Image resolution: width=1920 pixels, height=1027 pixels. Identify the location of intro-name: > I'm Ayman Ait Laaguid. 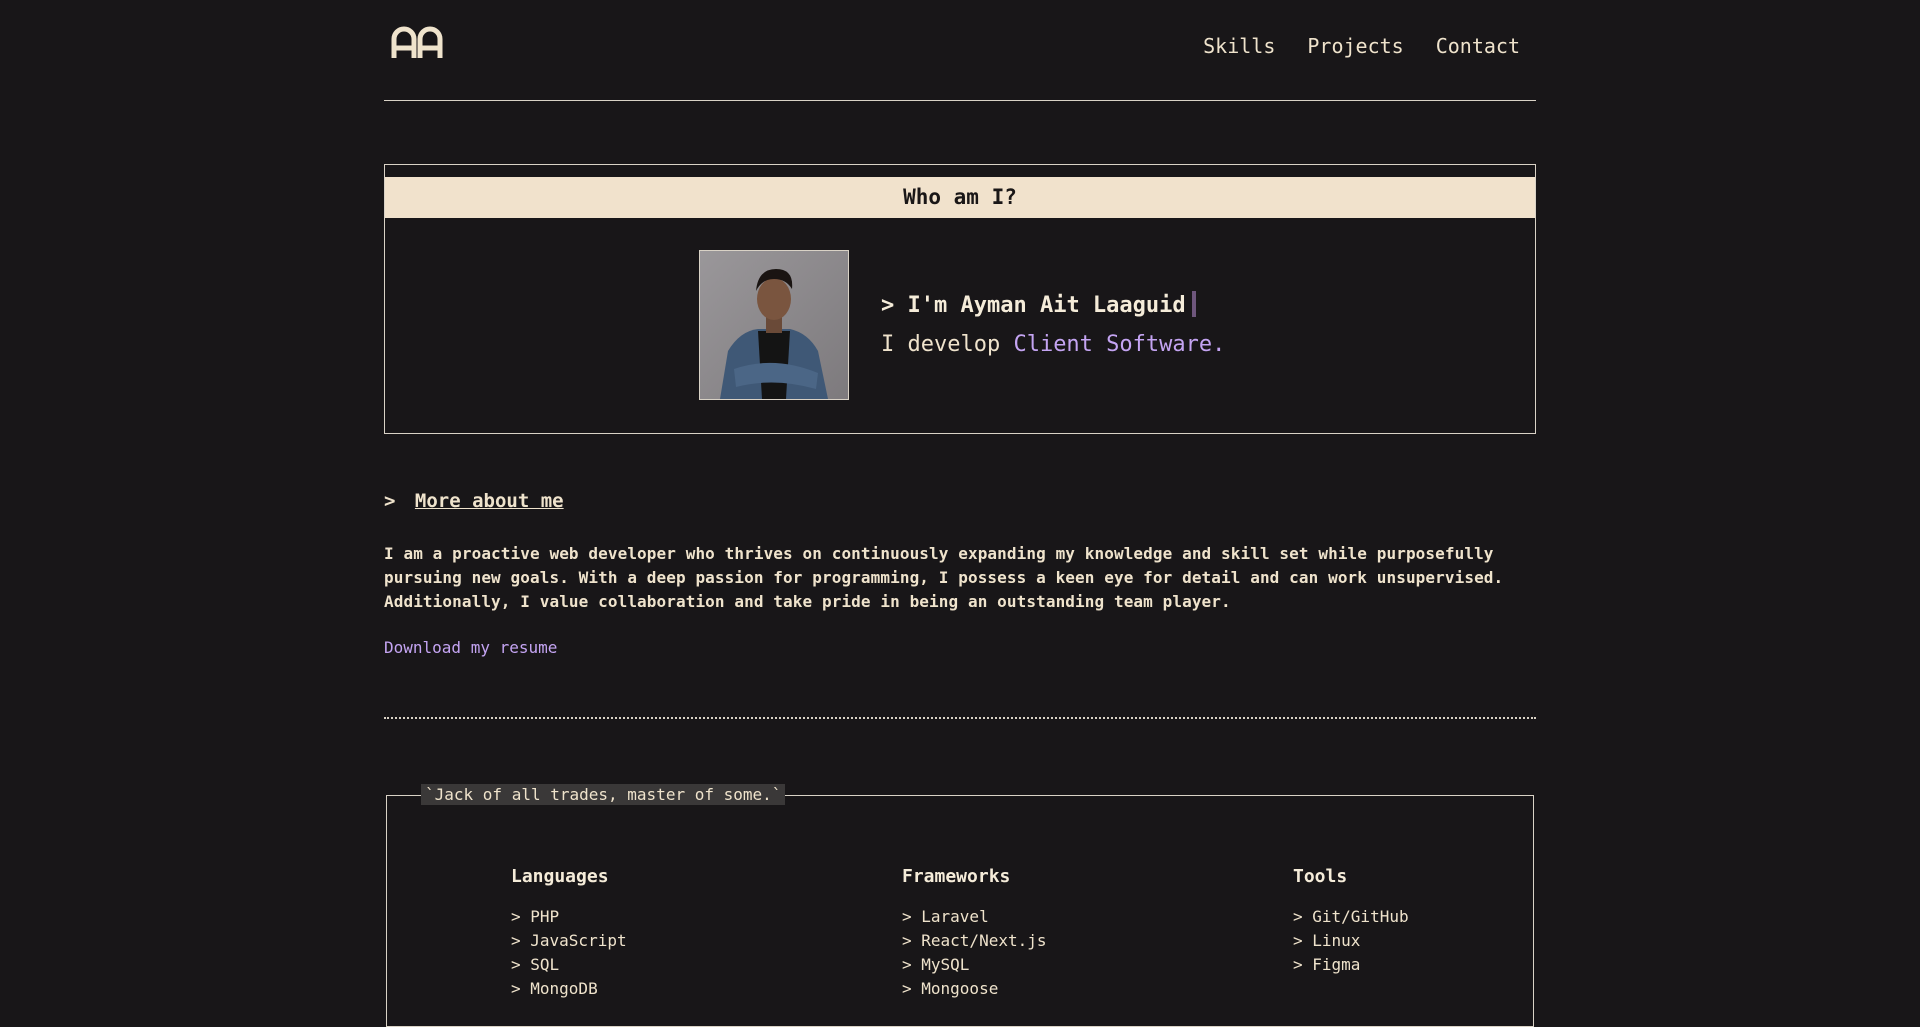
(1038, 304).